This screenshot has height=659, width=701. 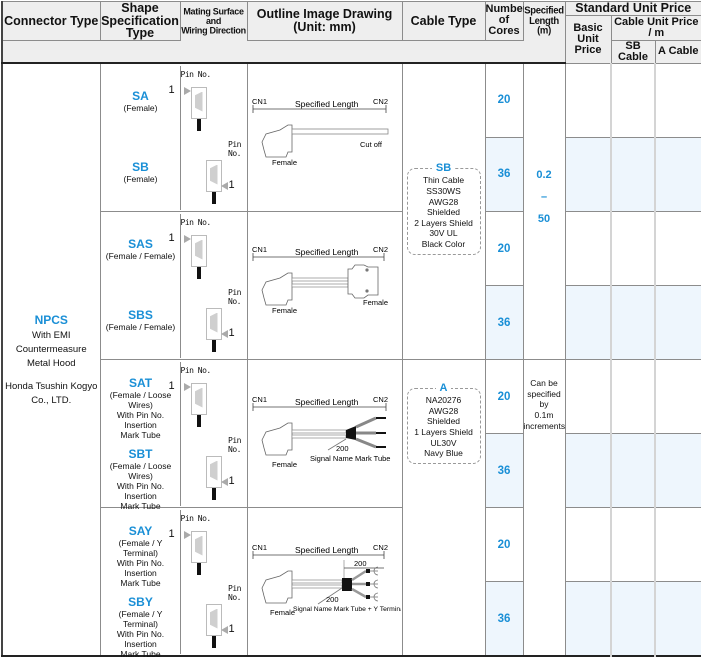 What do you see at coordinates (140, 21) in the screenshot?
I see `header-shape-spec: ShapeSpecificationType` at bounding box center [140, 21].